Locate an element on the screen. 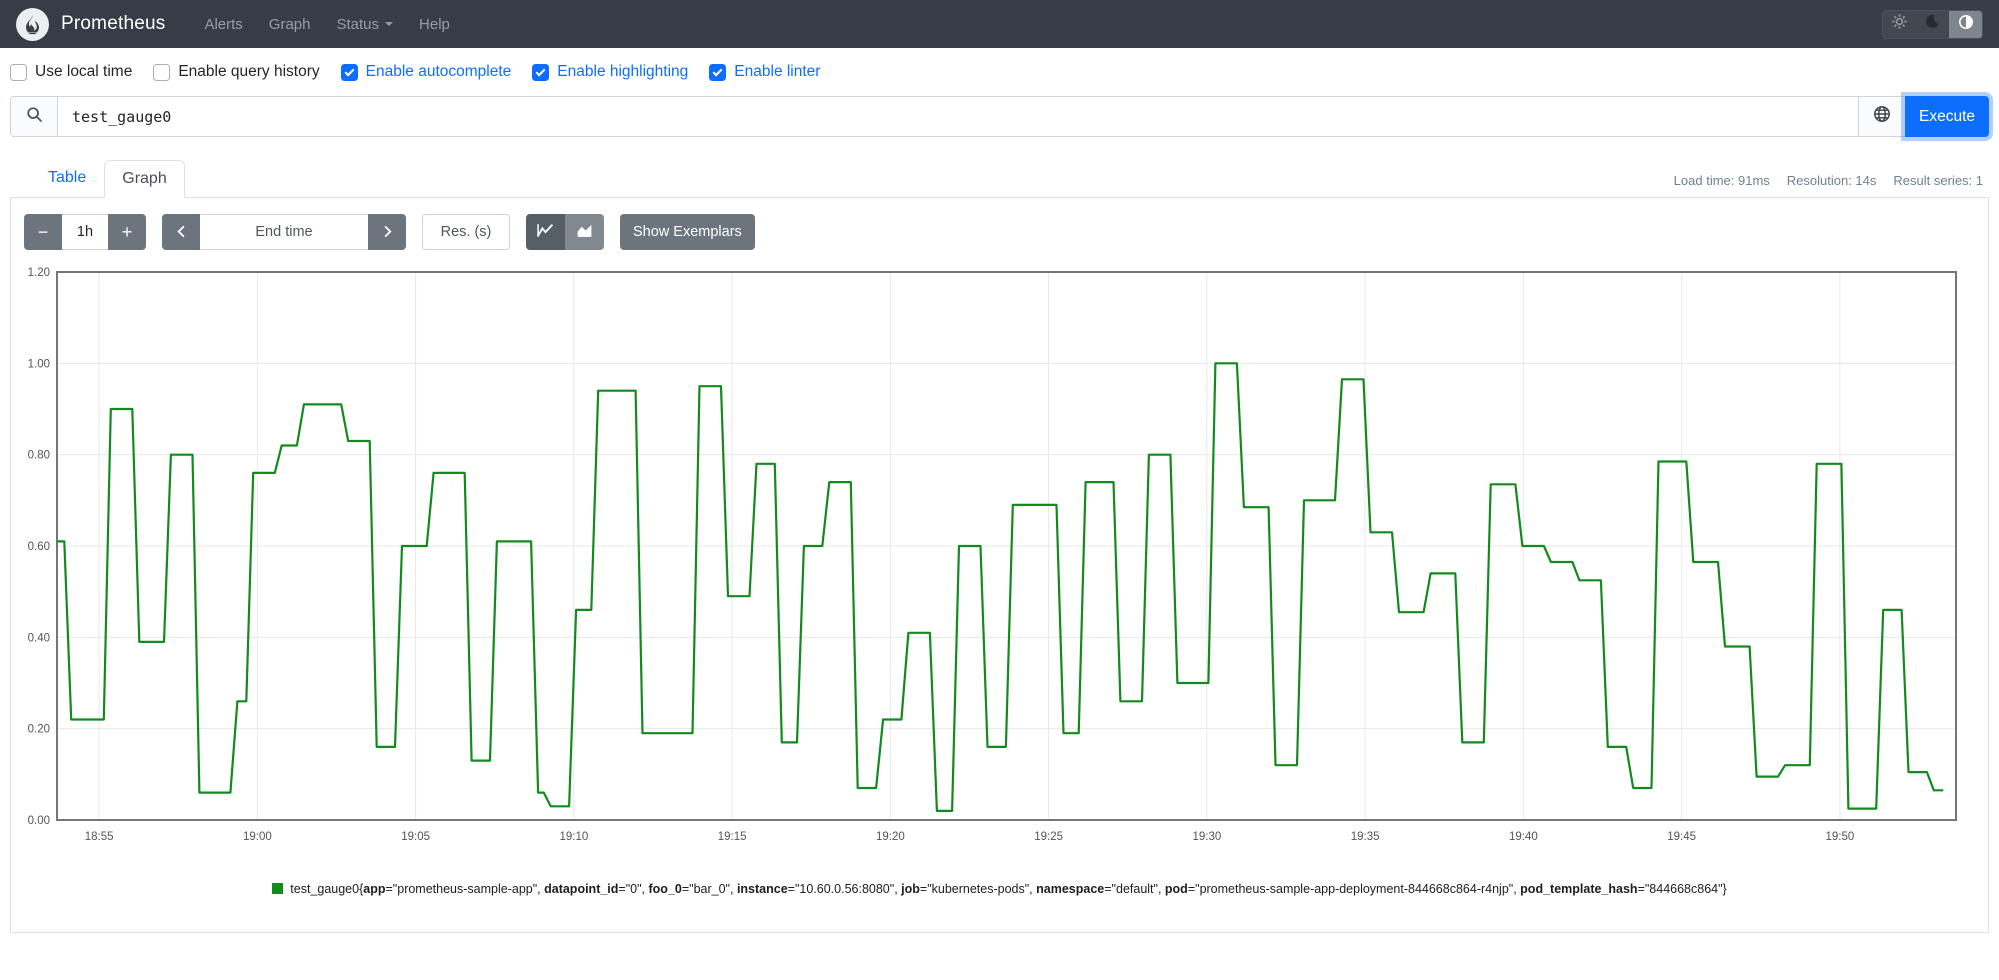 The height and width of the screenshot is (980, 1999). range-control: − + is located at coordinates (85, 232).